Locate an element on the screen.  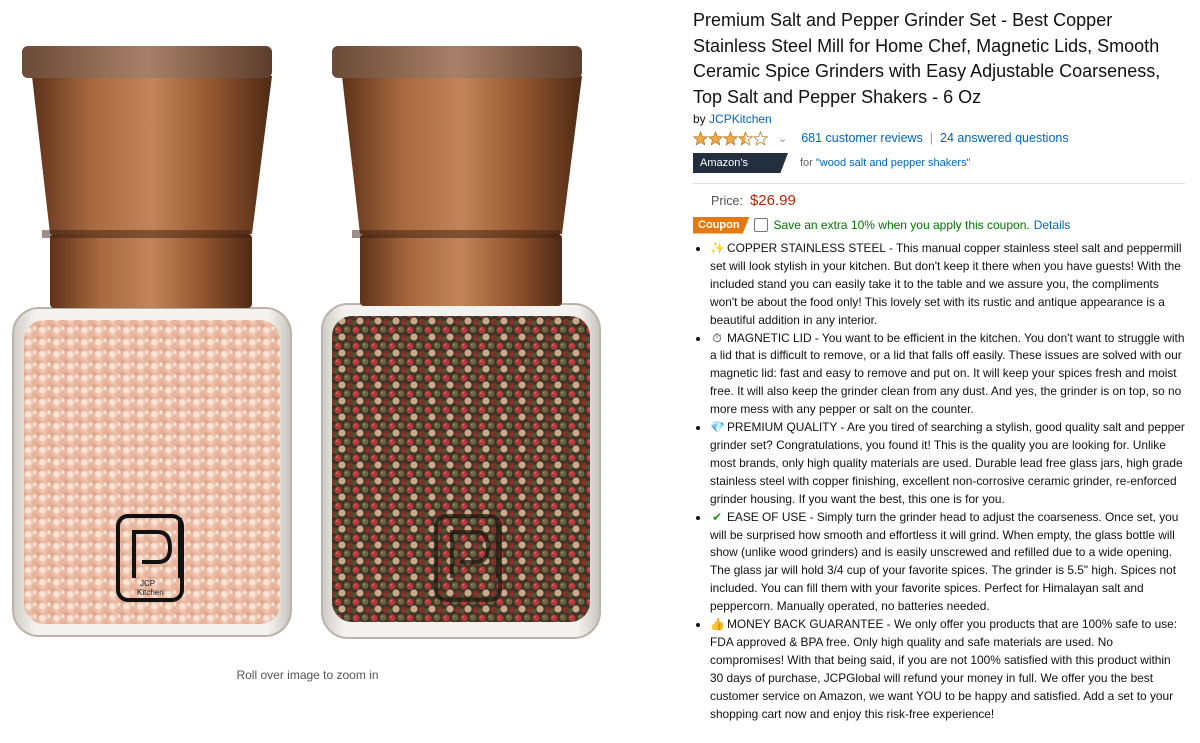
gem-icon: 💎 is located at coordinates (717, 427).